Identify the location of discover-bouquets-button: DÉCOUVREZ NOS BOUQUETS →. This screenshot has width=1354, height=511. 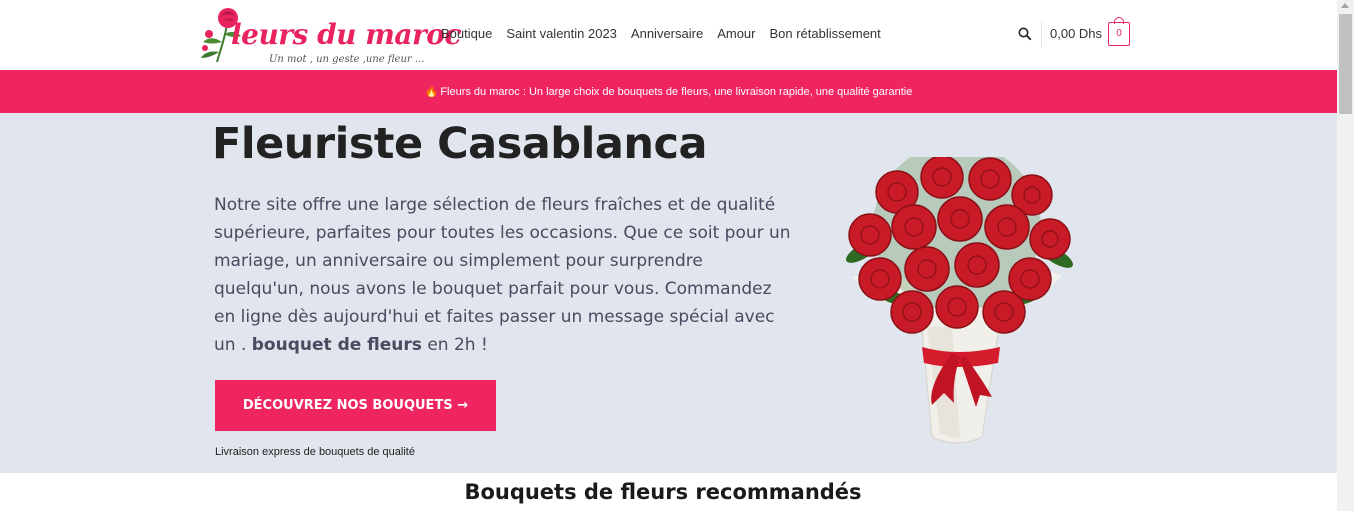
(355, 405).